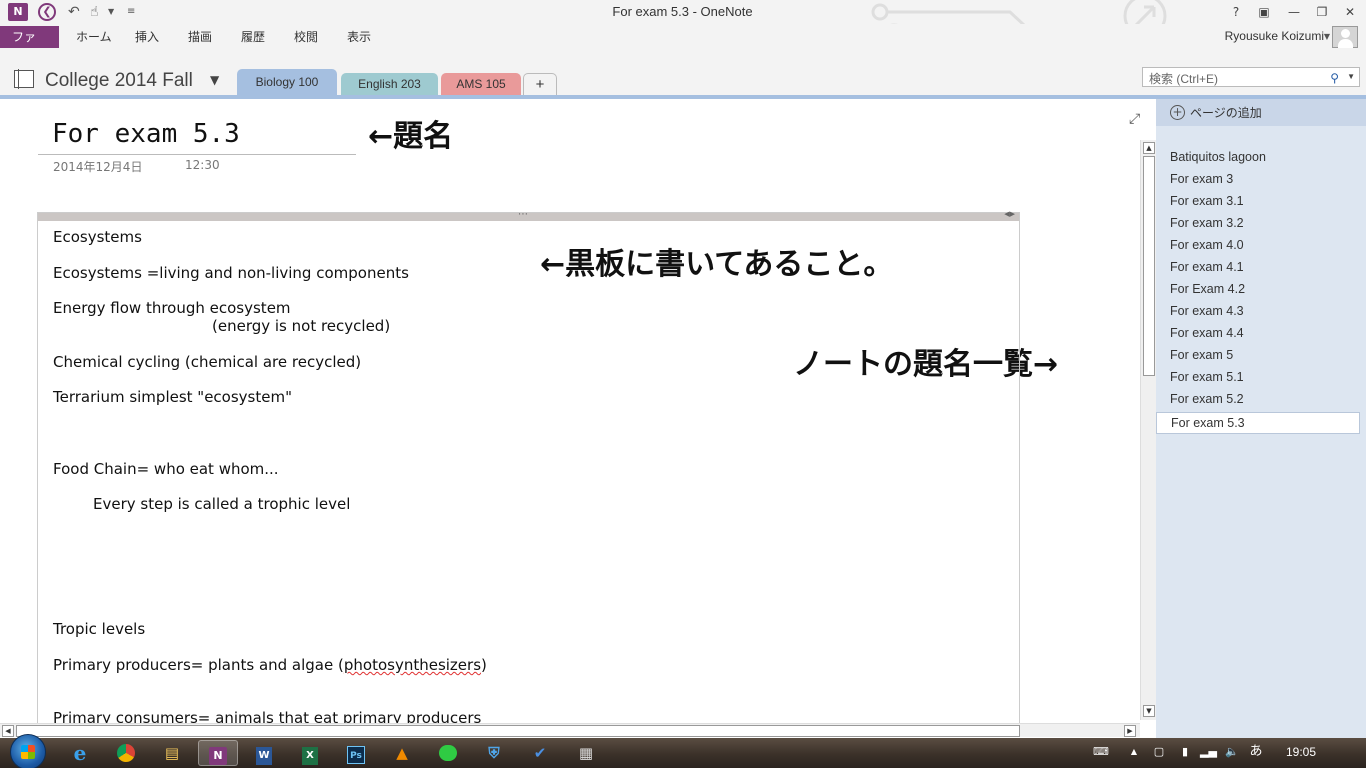 The width and height of the screenshot is (1366, 768). Describe the element at coordinates (586, 753) in the screenshot. I see `calculator-icon: ▦` at that location.